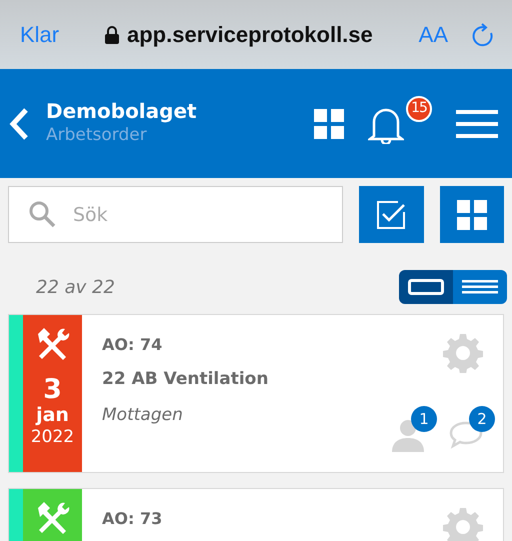 The height and width of the screenshot is (541, 512). What do you see at coordinates (329, 123) in the screenshot?
I see `dashboard-icon` at bounding box center [329, 123].